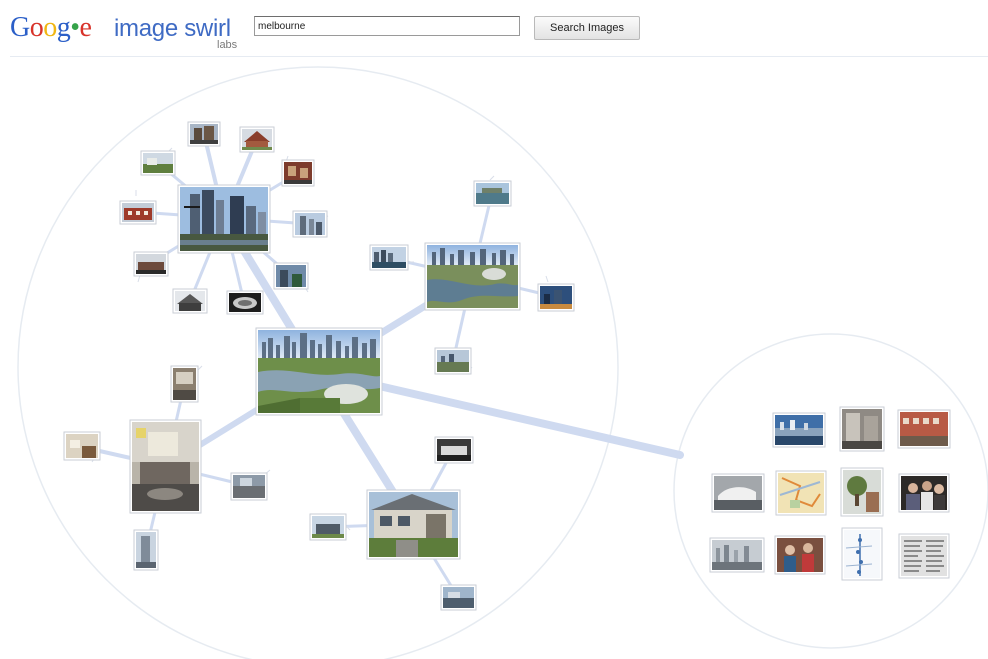 The width and height of the screenshot is (988, 659). What do you see at coordinates (413, 524) in the screenshot?
I see `house-cluster-image` at bounding box center [413, 524].